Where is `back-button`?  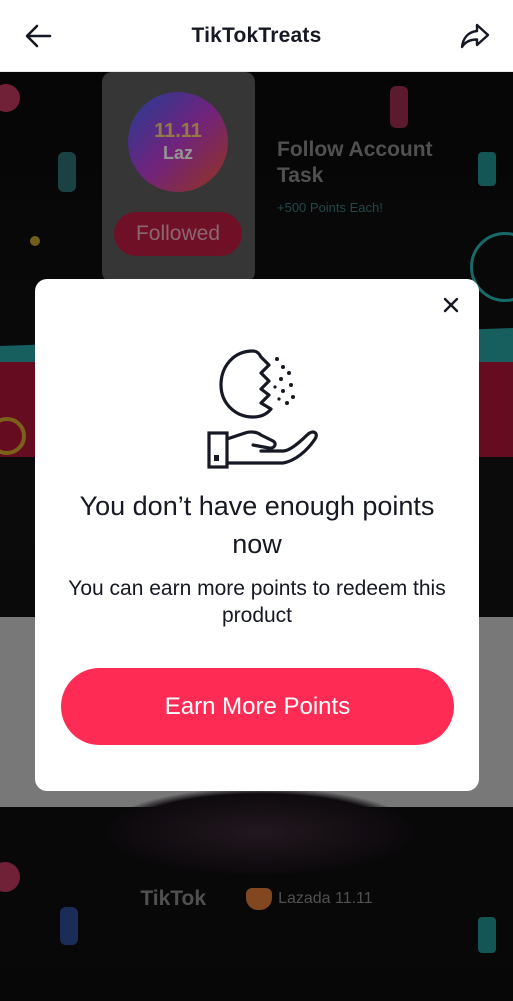 back-button is located at coordinates (38, 36).